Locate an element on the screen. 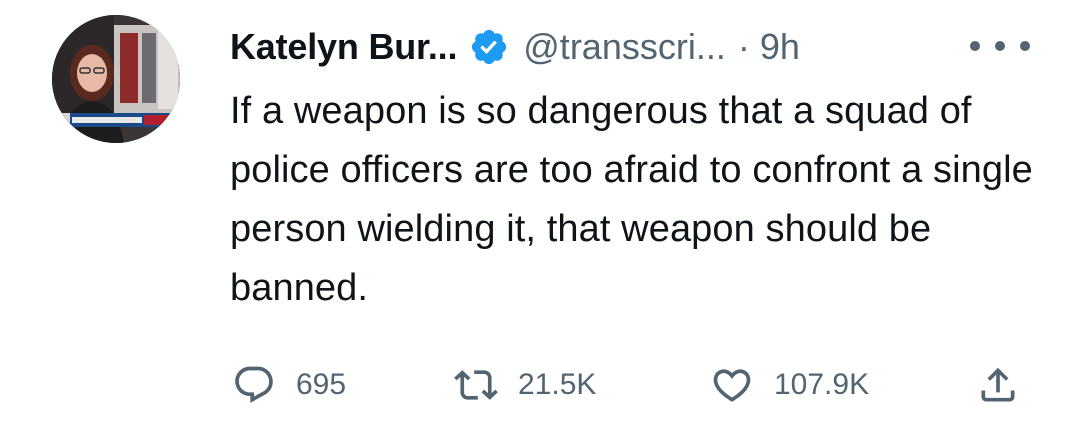 The image size is (1080, 433). reply-count: 695 is located at coordinates (321, 384).